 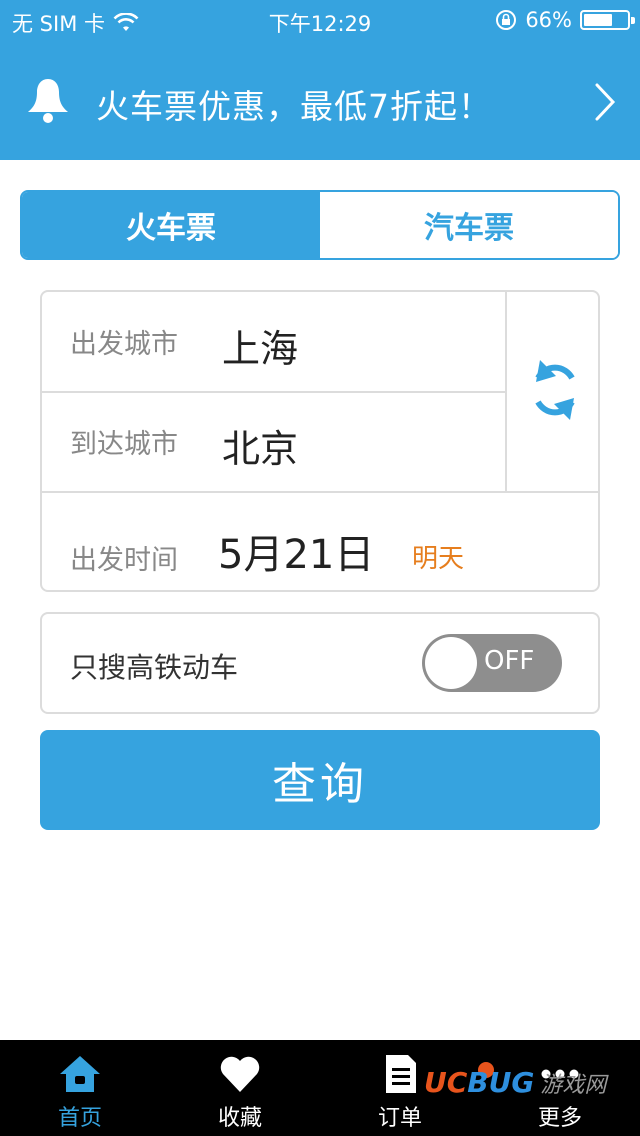 I want to click on promo-text: 火车票优惠，最低7折起！, so click(x=294, y=106).